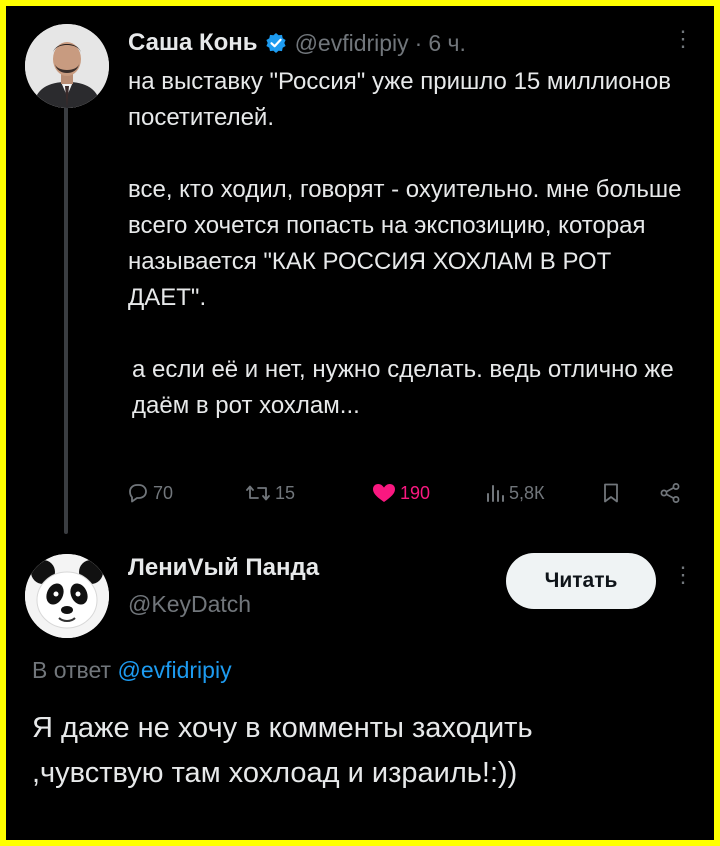  Describe the element at coordinates (581, 581) in the screenshot. I see `follow-button: Читать` at that location.